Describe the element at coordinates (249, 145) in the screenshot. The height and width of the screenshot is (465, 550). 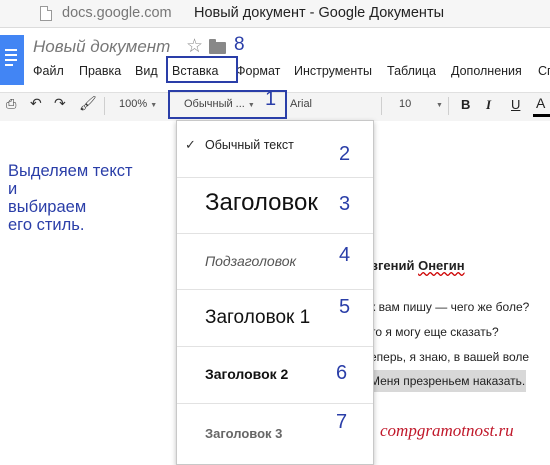
I see `style-option-label: Обычный текст` at that location.